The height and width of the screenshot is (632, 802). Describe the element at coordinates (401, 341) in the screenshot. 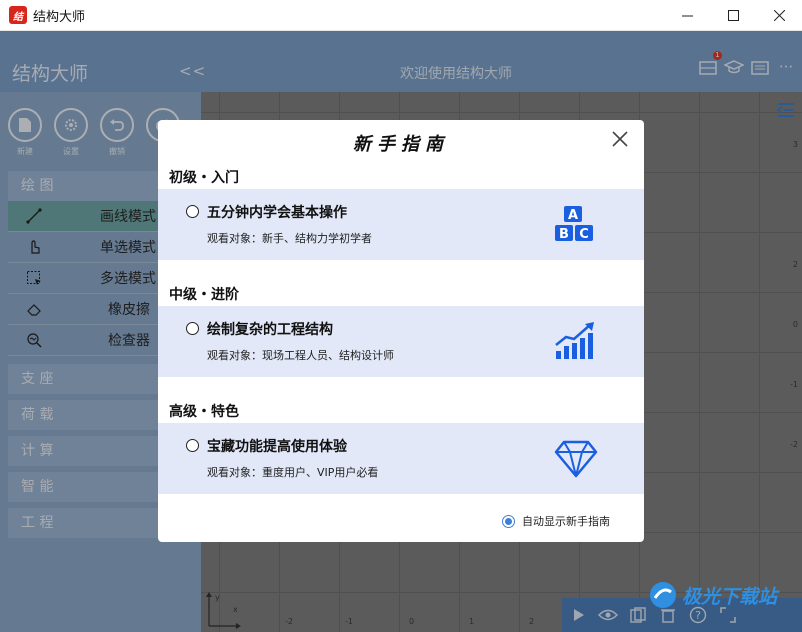

I see `guide-card-intermediate: 绘制复杂的工程结构 观看对象：现场工程人员、结构设计师` at that location.